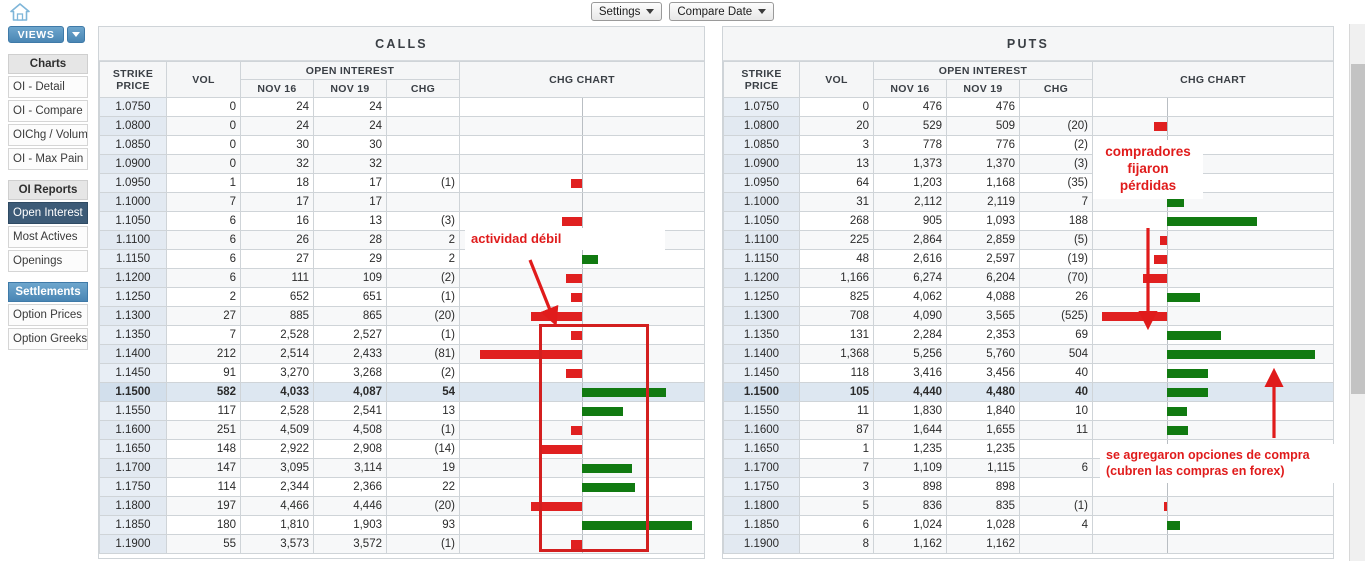 This screenshot has width=1365, height=561. Describe the element at coordinates (1028, 354) in the screenshot. I see `table-row: 1.1400 1,368 5,256 5,760 504` at that location.